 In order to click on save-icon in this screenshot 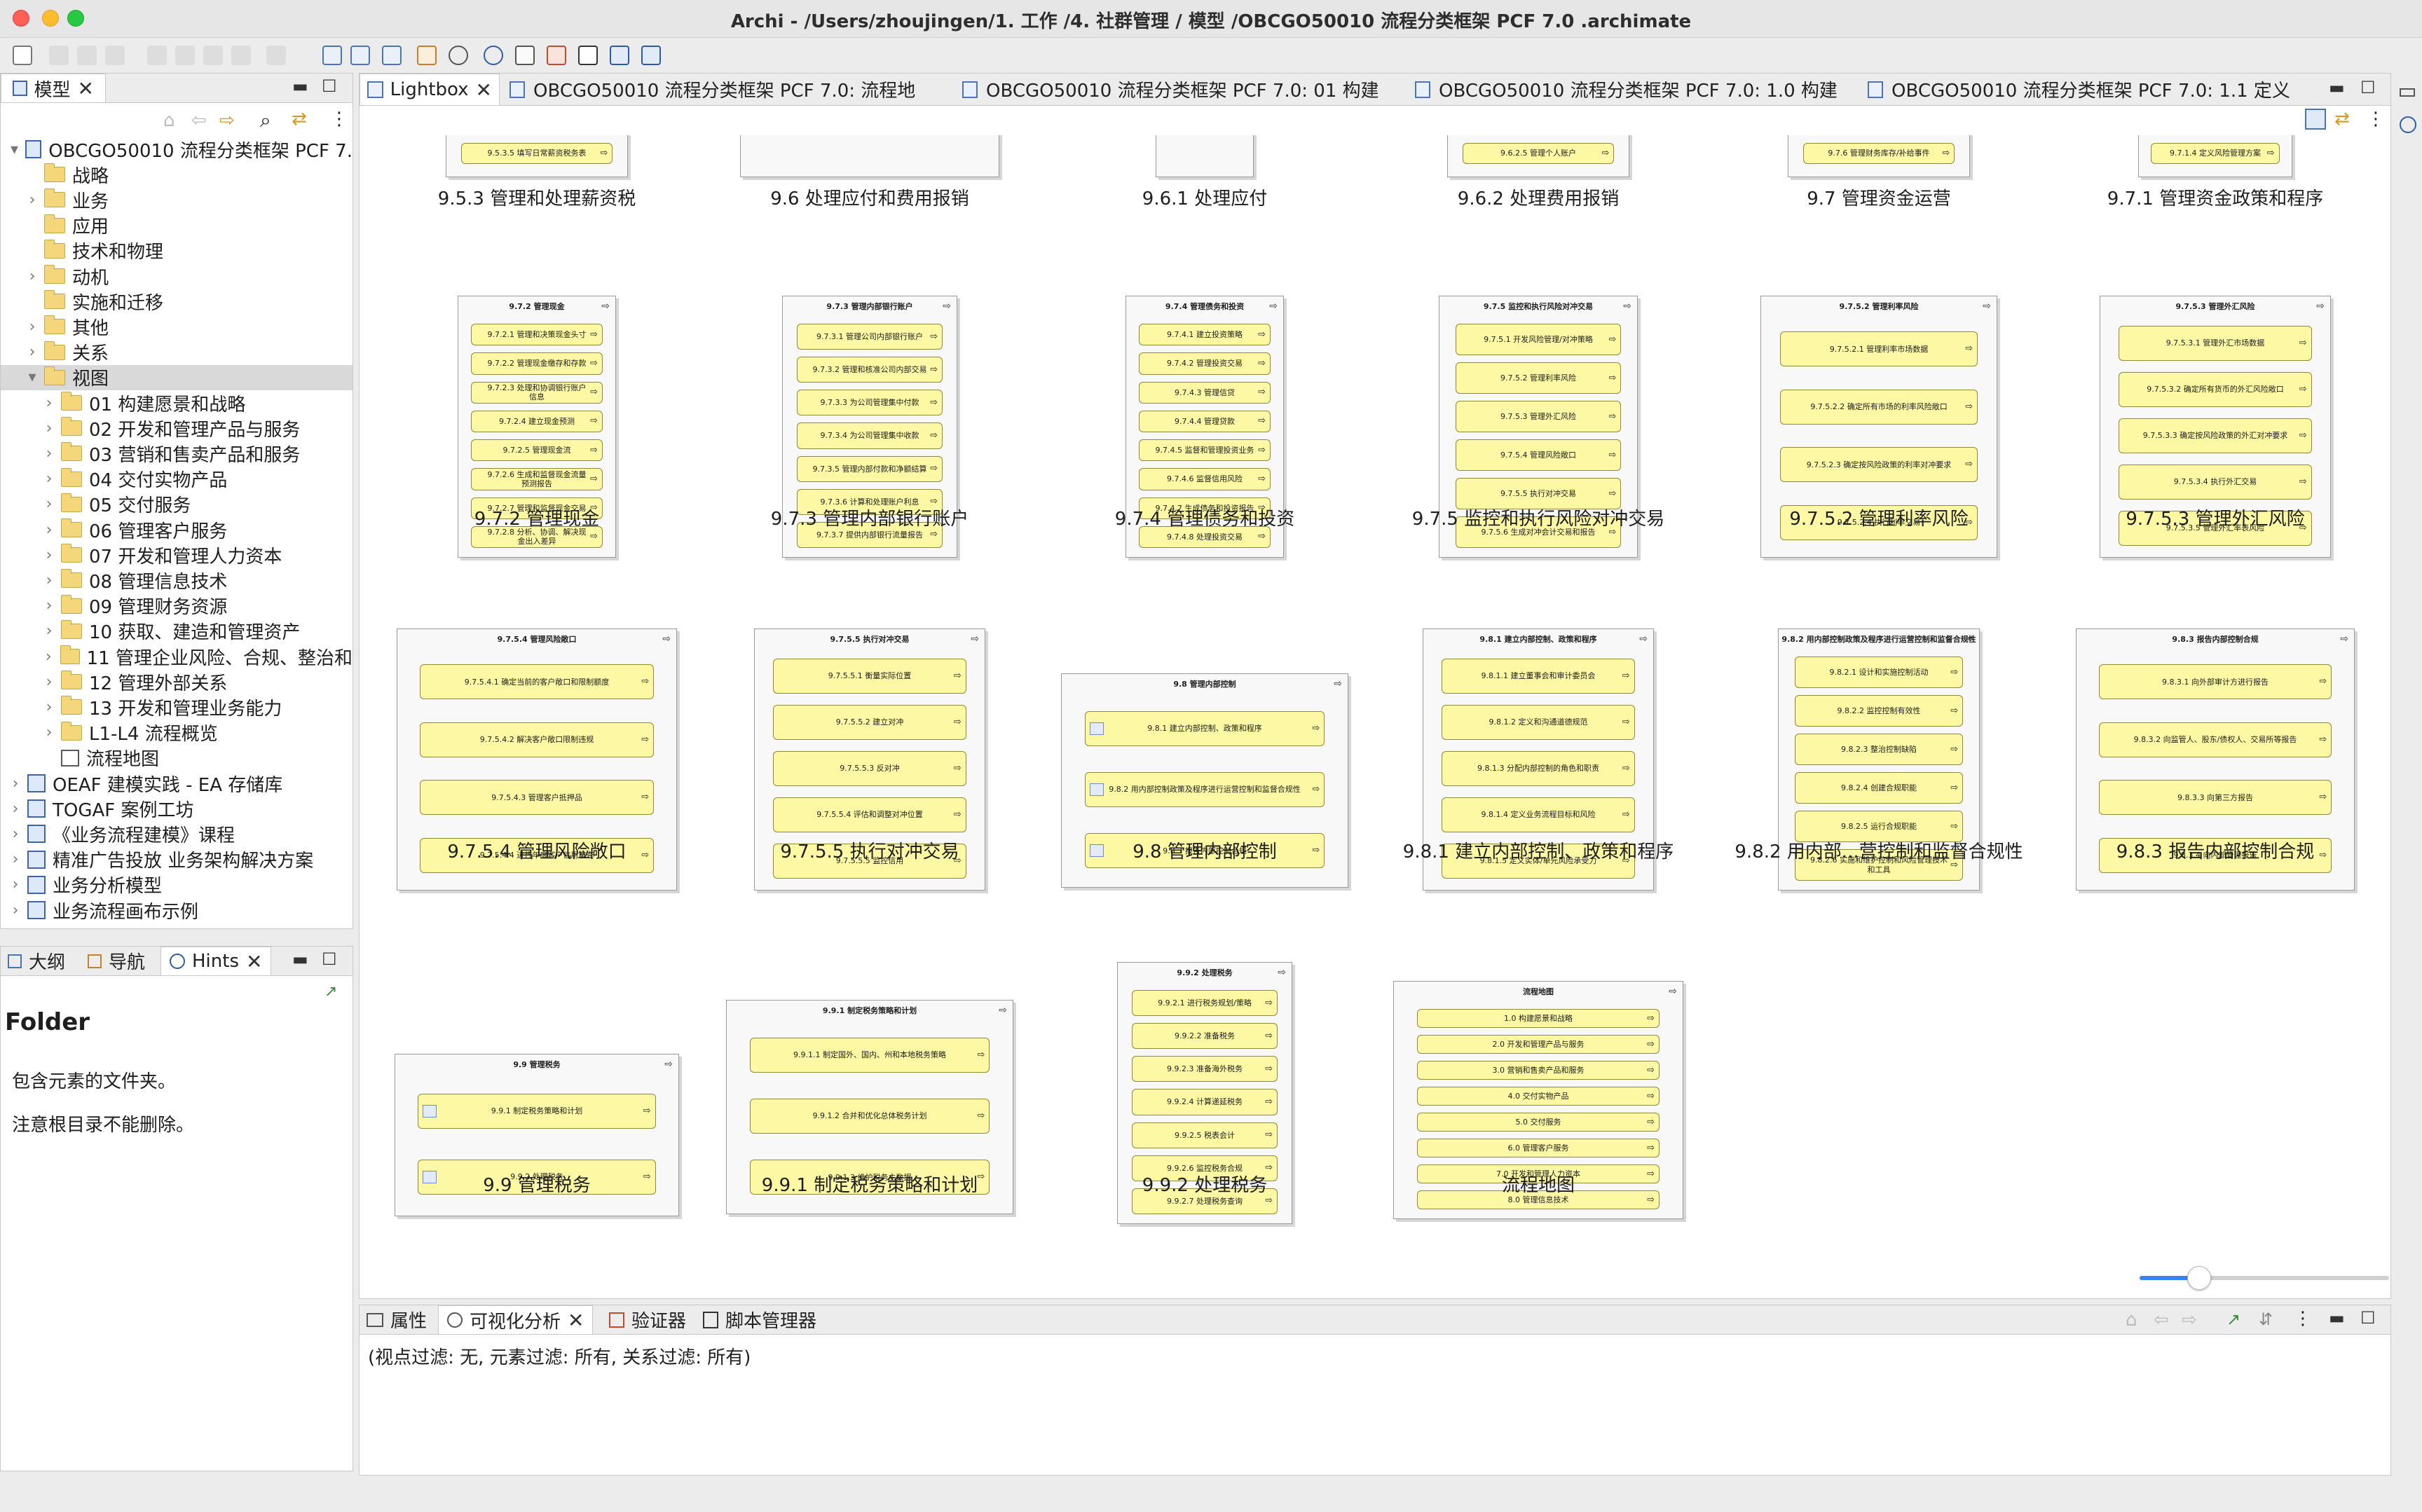, I will do `click(59, 55)`.